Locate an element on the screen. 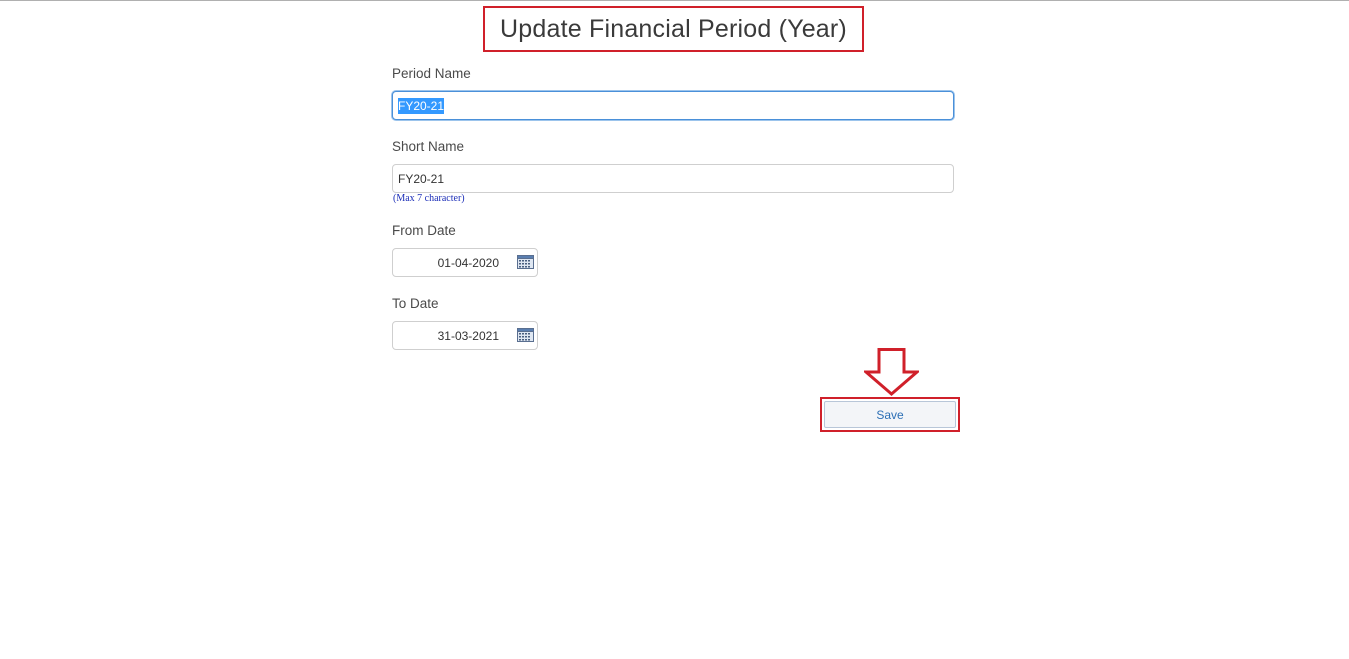  page-title: Update Financial Period (Year) is located at coordinates (673, 28).